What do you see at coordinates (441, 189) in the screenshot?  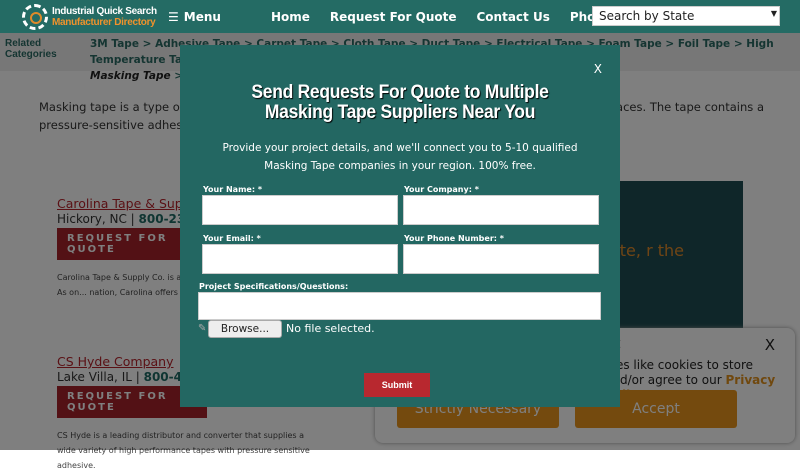 I see `company-label: Your Company: *` at bounding box center [441, 189].